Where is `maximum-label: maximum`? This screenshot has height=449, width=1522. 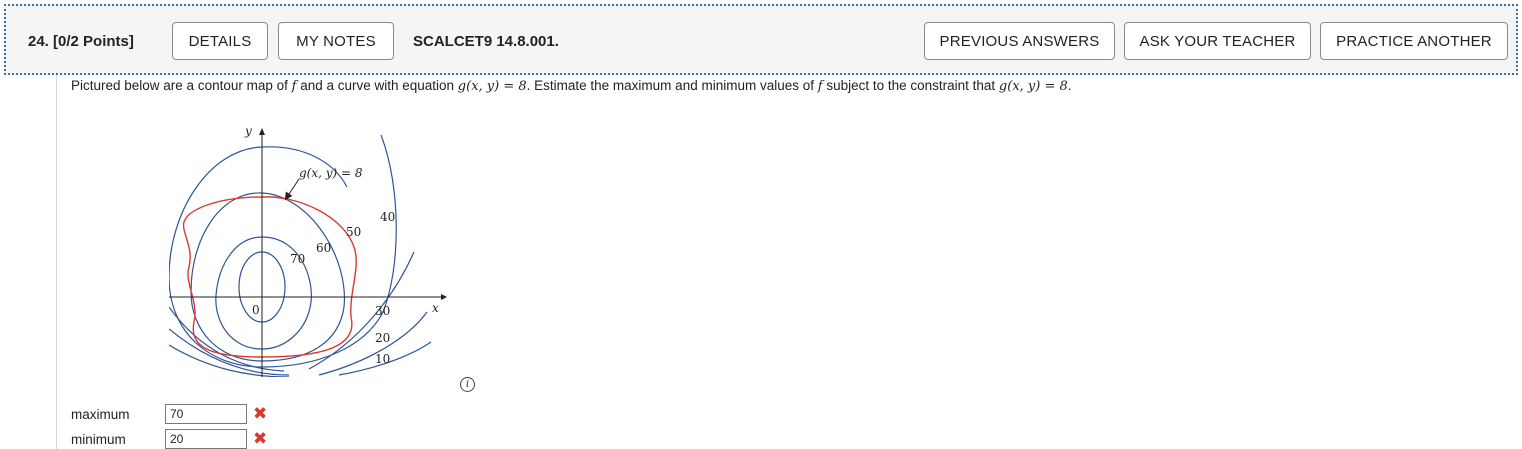
maximum-label: maximum is located at coordinates (100, 414).